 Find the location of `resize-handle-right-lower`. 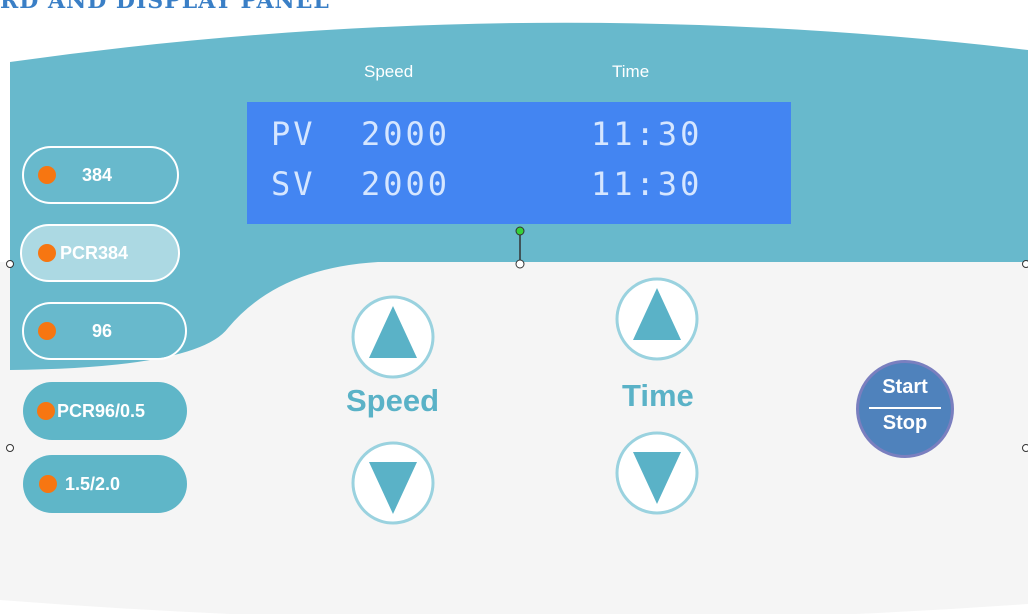

resize-handle-right-lower is located at coordinates (1025, 448).